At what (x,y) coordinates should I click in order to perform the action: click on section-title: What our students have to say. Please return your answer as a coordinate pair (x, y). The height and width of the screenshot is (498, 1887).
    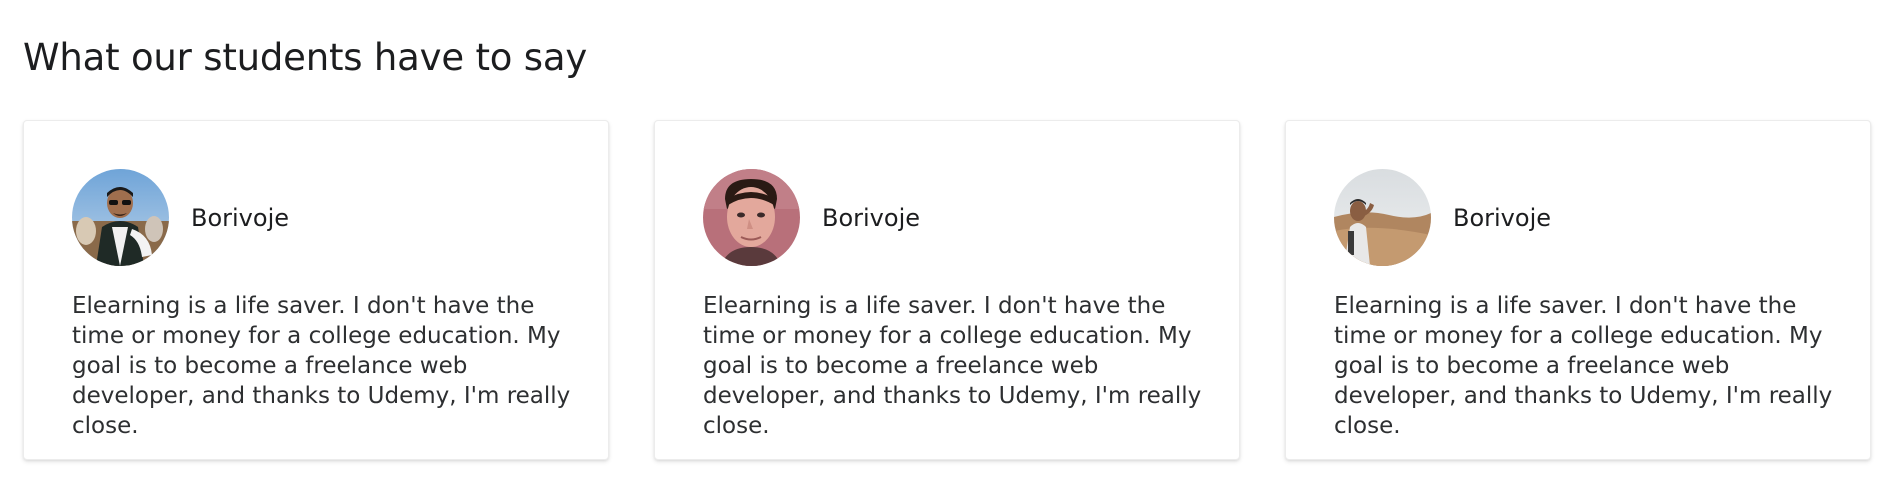
    Looking at the image, I should click on (305, 57).